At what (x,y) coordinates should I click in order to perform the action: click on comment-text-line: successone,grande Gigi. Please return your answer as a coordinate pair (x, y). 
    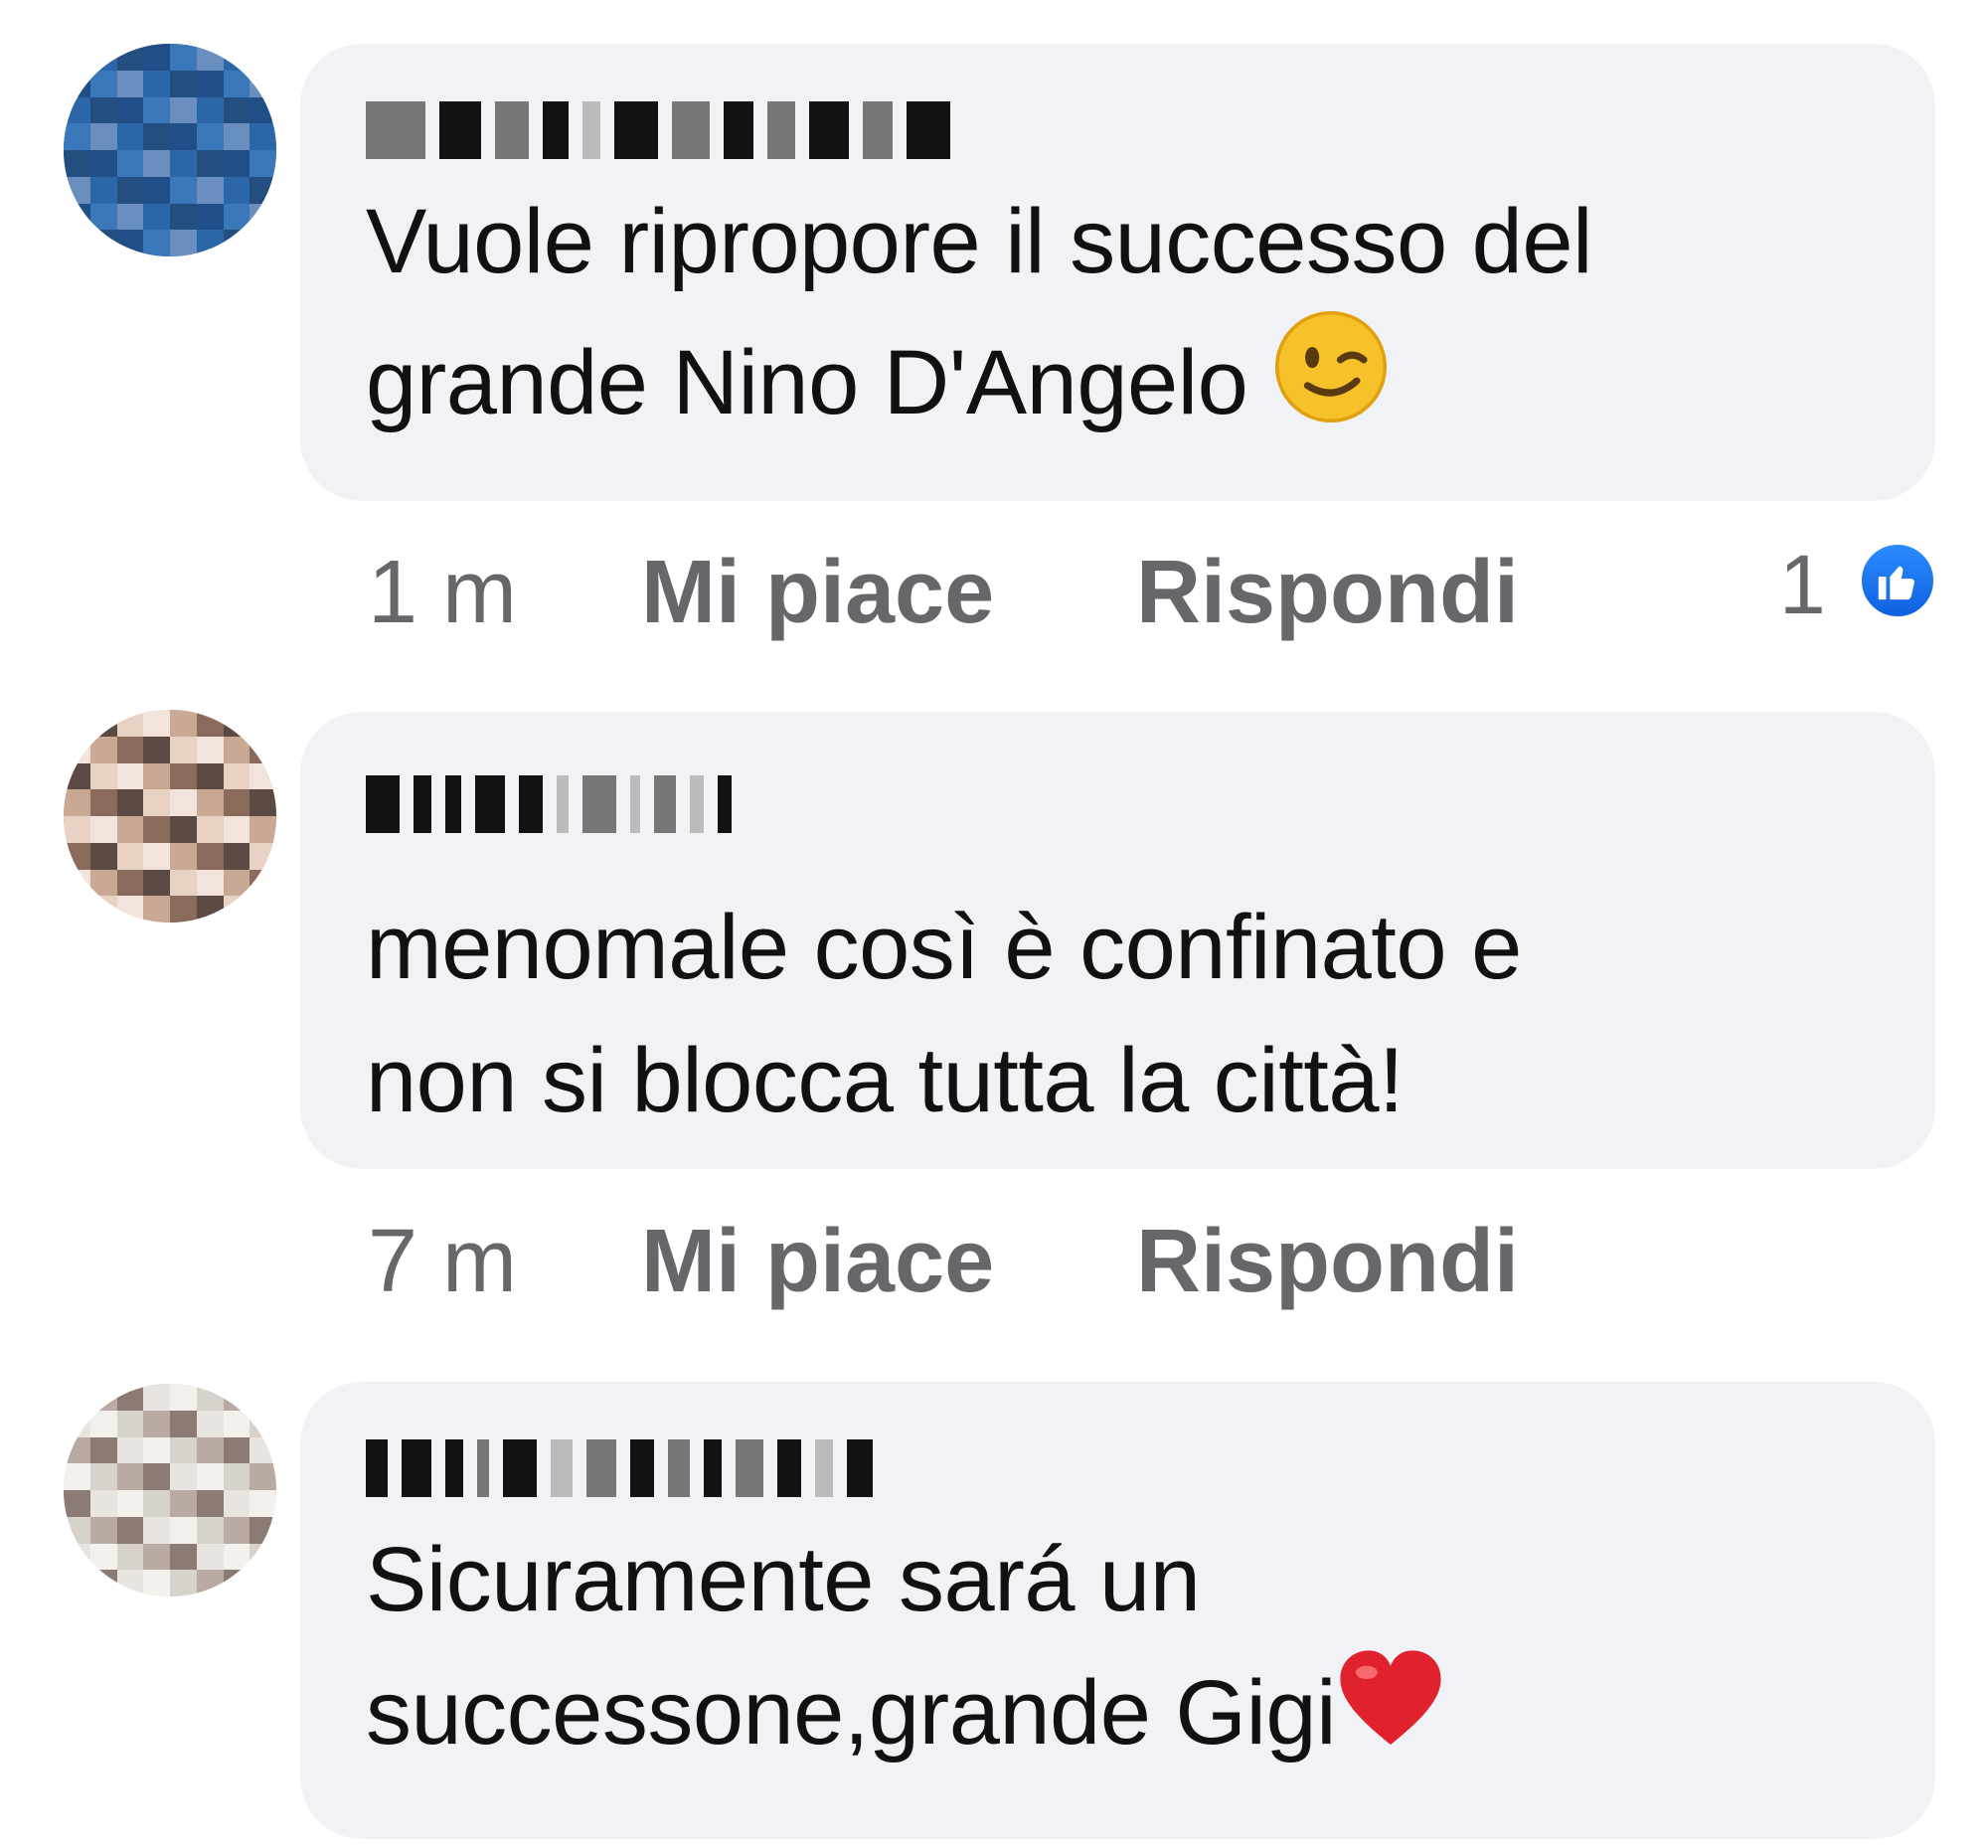
    Looking at the image, I should click on (1150, 1718).